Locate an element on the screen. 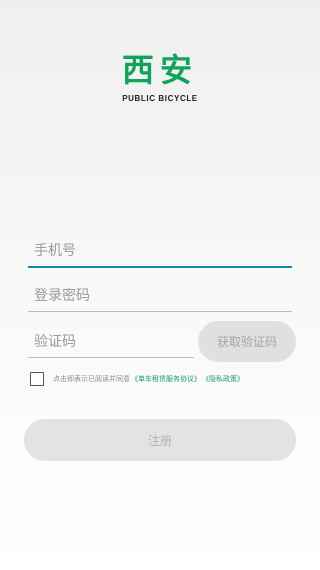  password-field is located at coordinates (160, 296).